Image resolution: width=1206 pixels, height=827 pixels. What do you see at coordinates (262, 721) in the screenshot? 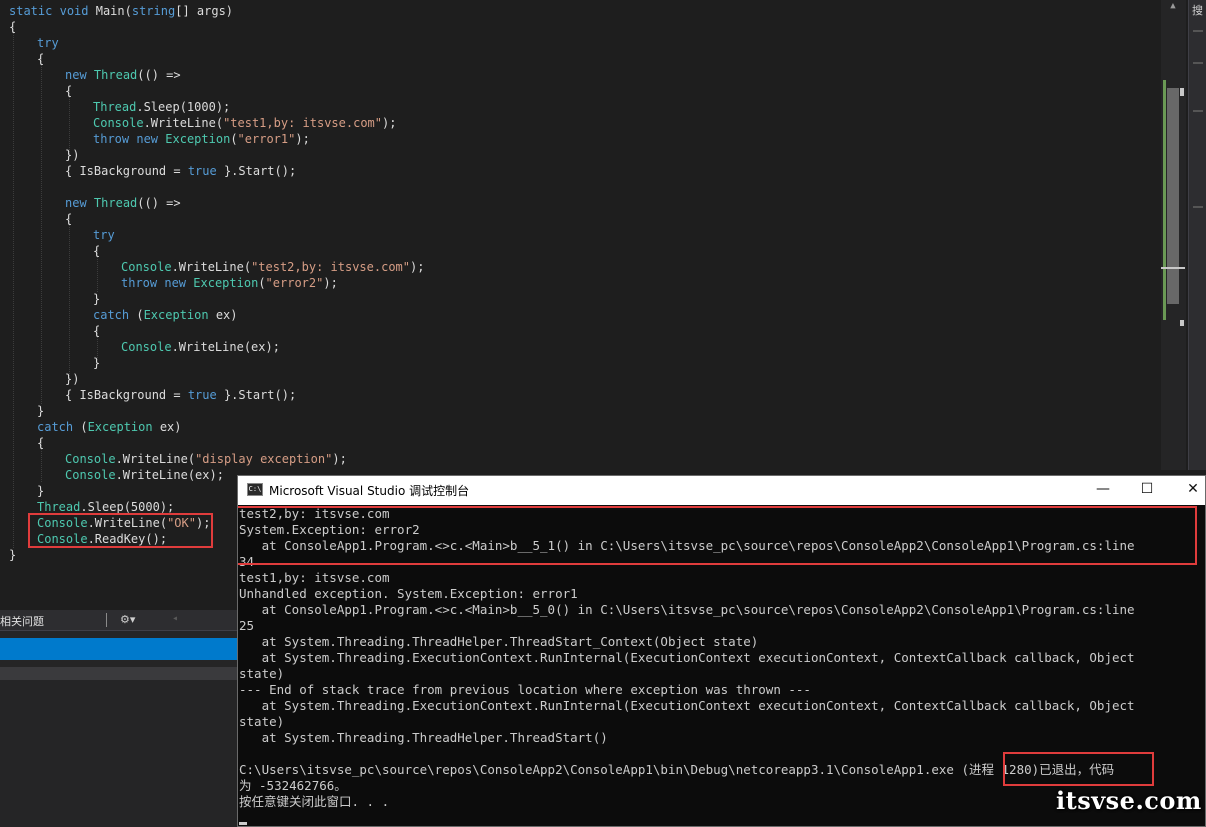
I see `console-line: state)` at bounding box center [262, 721].